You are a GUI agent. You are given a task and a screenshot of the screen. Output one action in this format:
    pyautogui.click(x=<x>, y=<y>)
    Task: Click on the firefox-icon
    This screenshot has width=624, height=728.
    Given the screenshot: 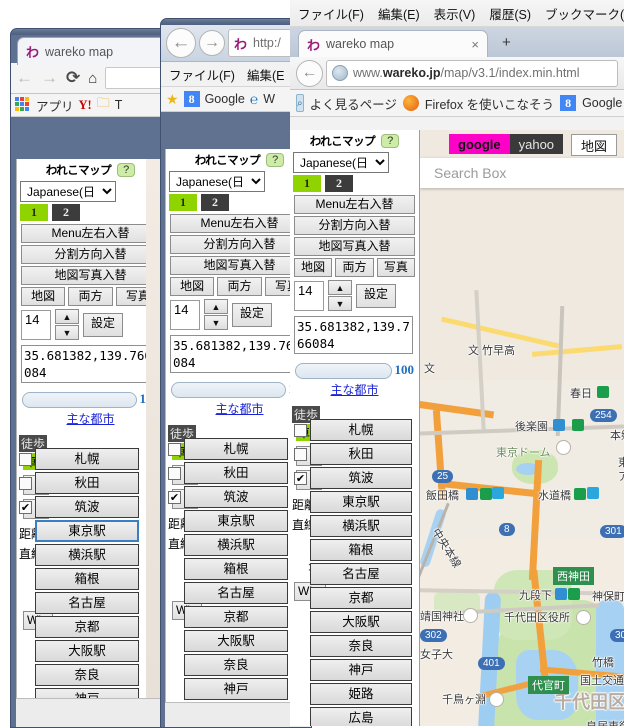 What is the action you would take?
    pyautogui.click(x=410, y=103)
    